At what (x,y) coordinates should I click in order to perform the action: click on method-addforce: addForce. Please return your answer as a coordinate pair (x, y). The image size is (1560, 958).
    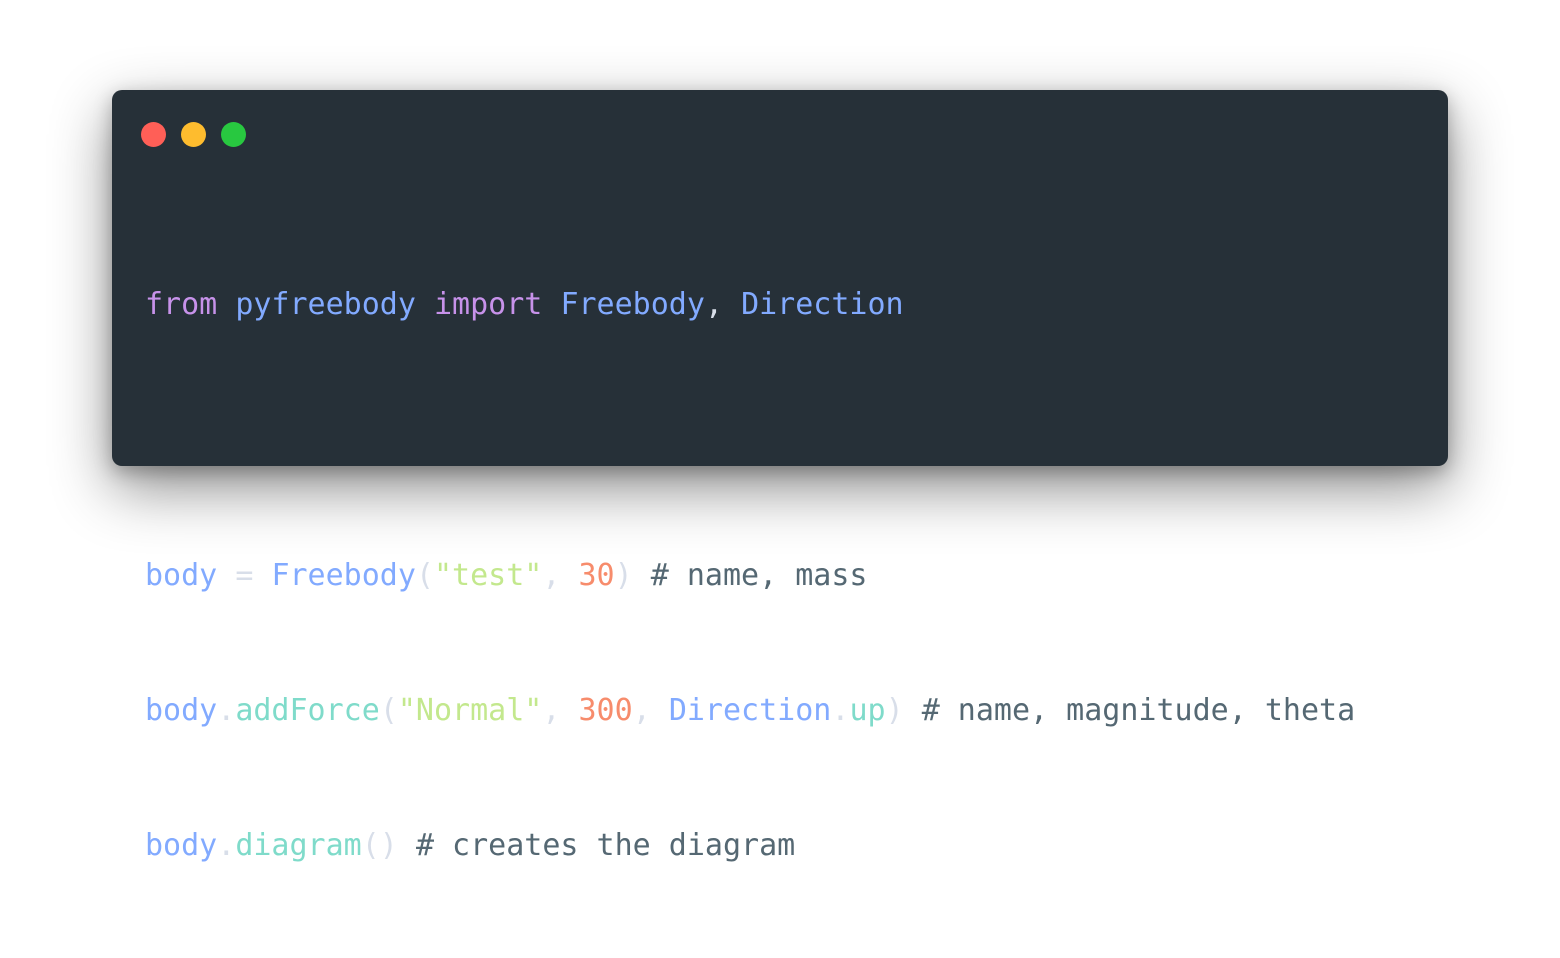
    Looking at the image, I should click on (307, 710).